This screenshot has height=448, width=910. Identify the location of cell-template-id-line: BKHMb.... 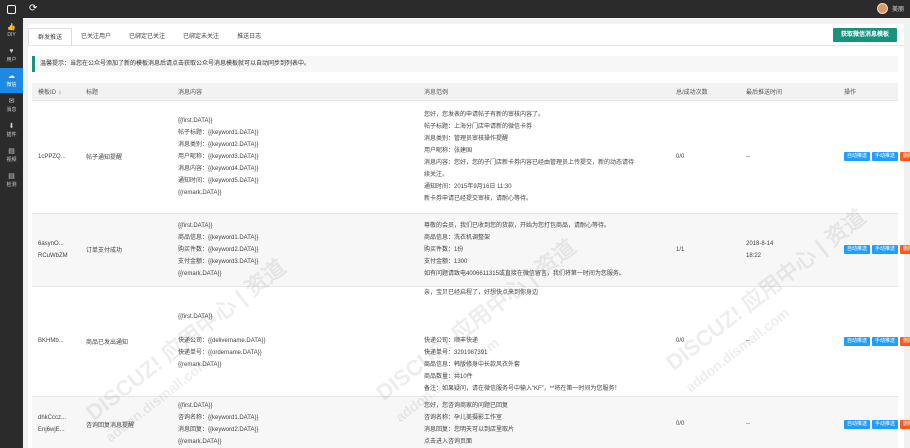
(51, 341).